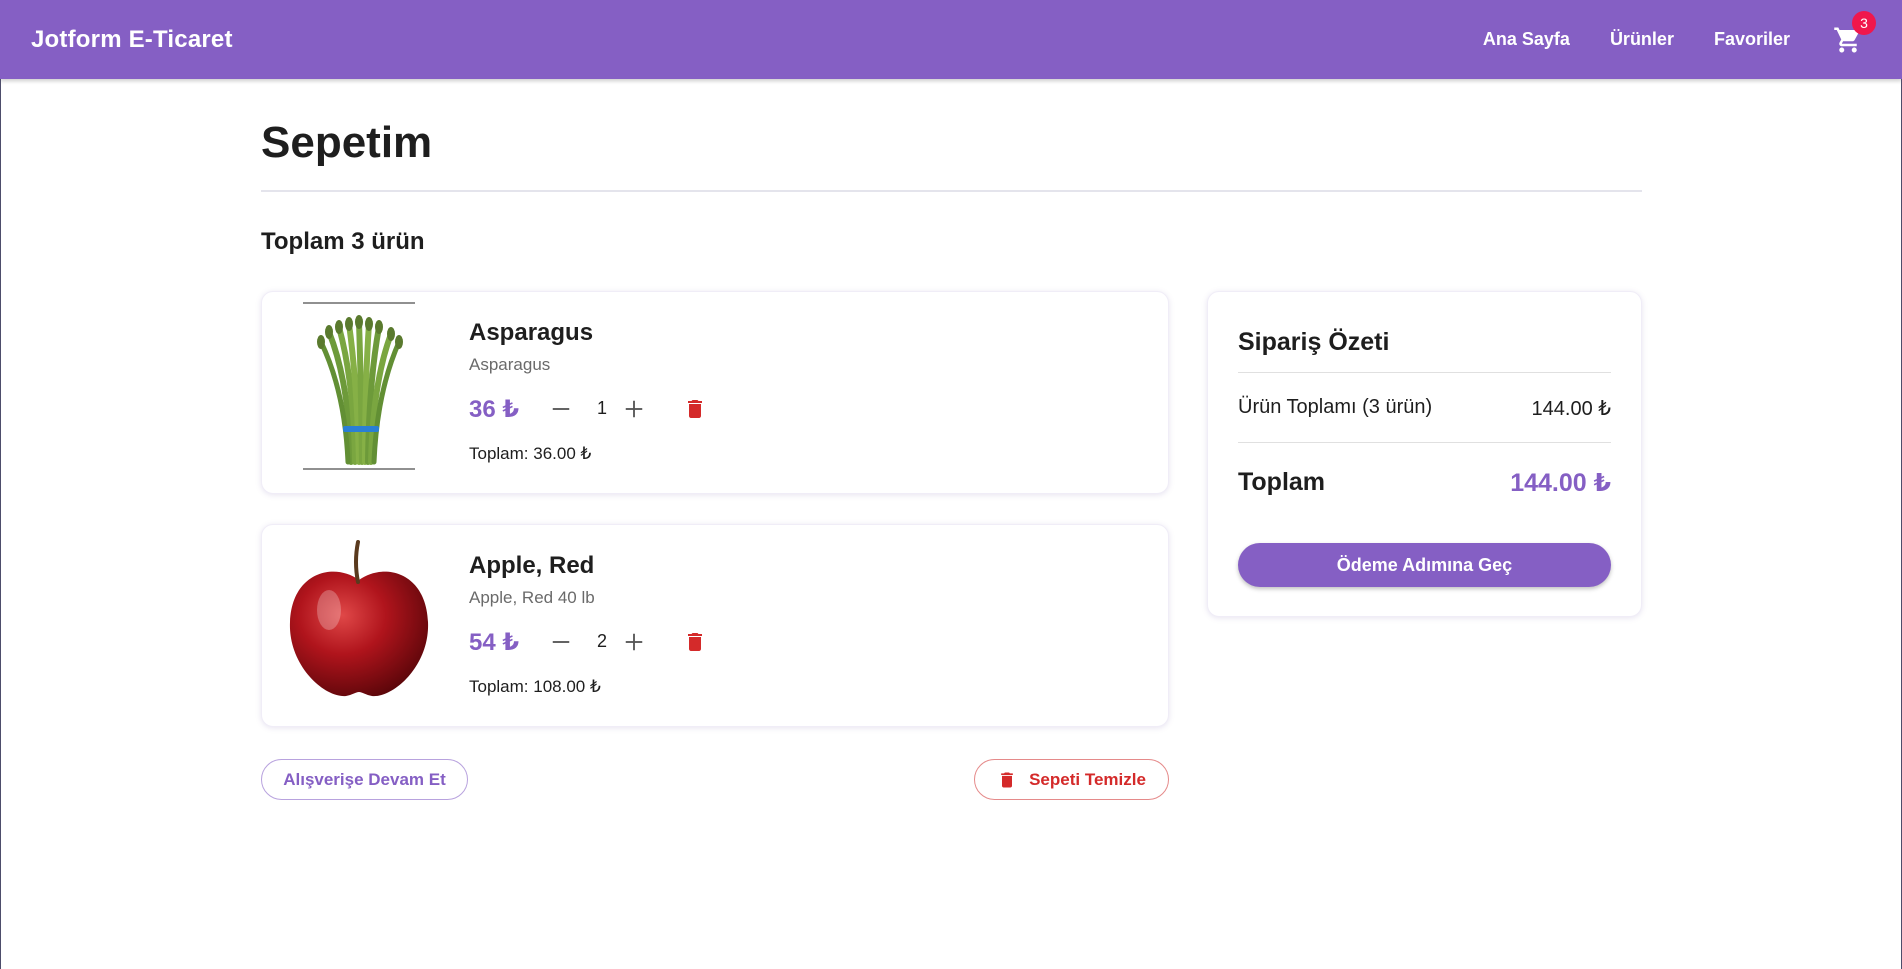 The image size is (1902, 969). I want to click on brand-title: Jotform E-Ticaret, so click(132, 40).